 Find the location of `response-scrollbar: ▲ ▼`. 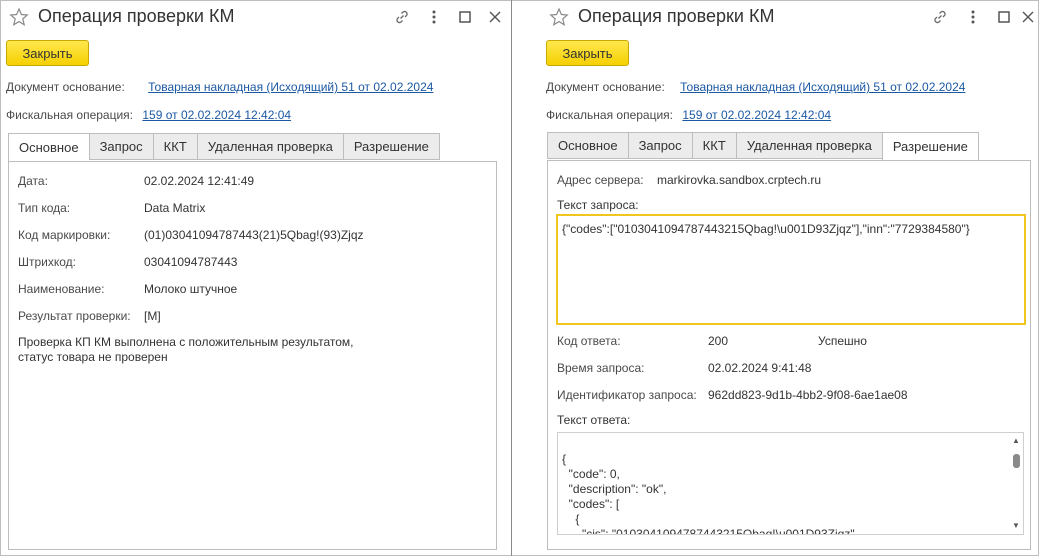

response-scrollbar: ▲ ▼ is located at coordinates (1016, 483).